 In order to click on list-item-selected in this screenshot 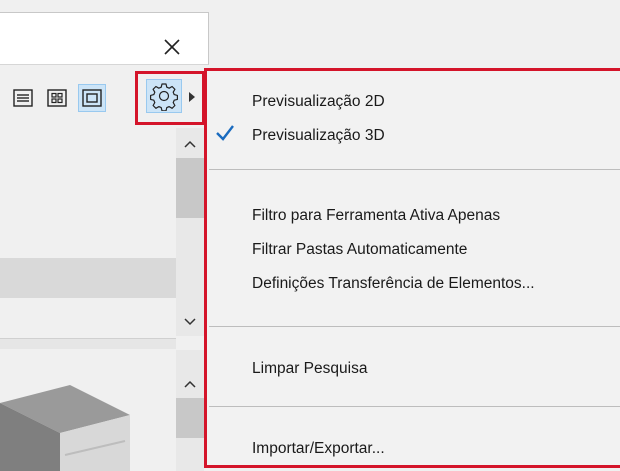, I will do `click(88, 278)`.